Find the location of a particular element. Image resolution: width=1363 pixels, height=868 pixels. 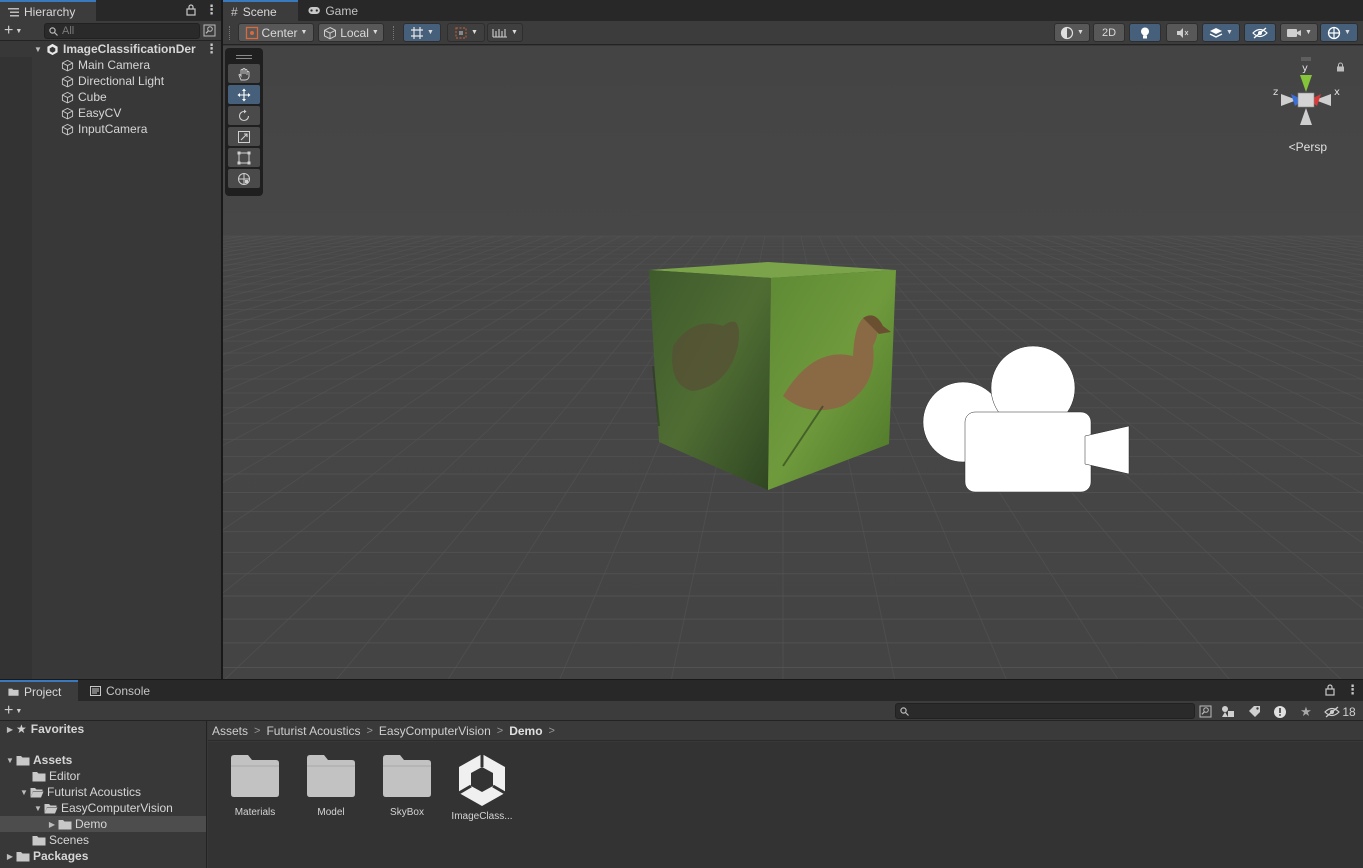

tree-item-packages: ▶ Packages is located at coordinates (103, 856).